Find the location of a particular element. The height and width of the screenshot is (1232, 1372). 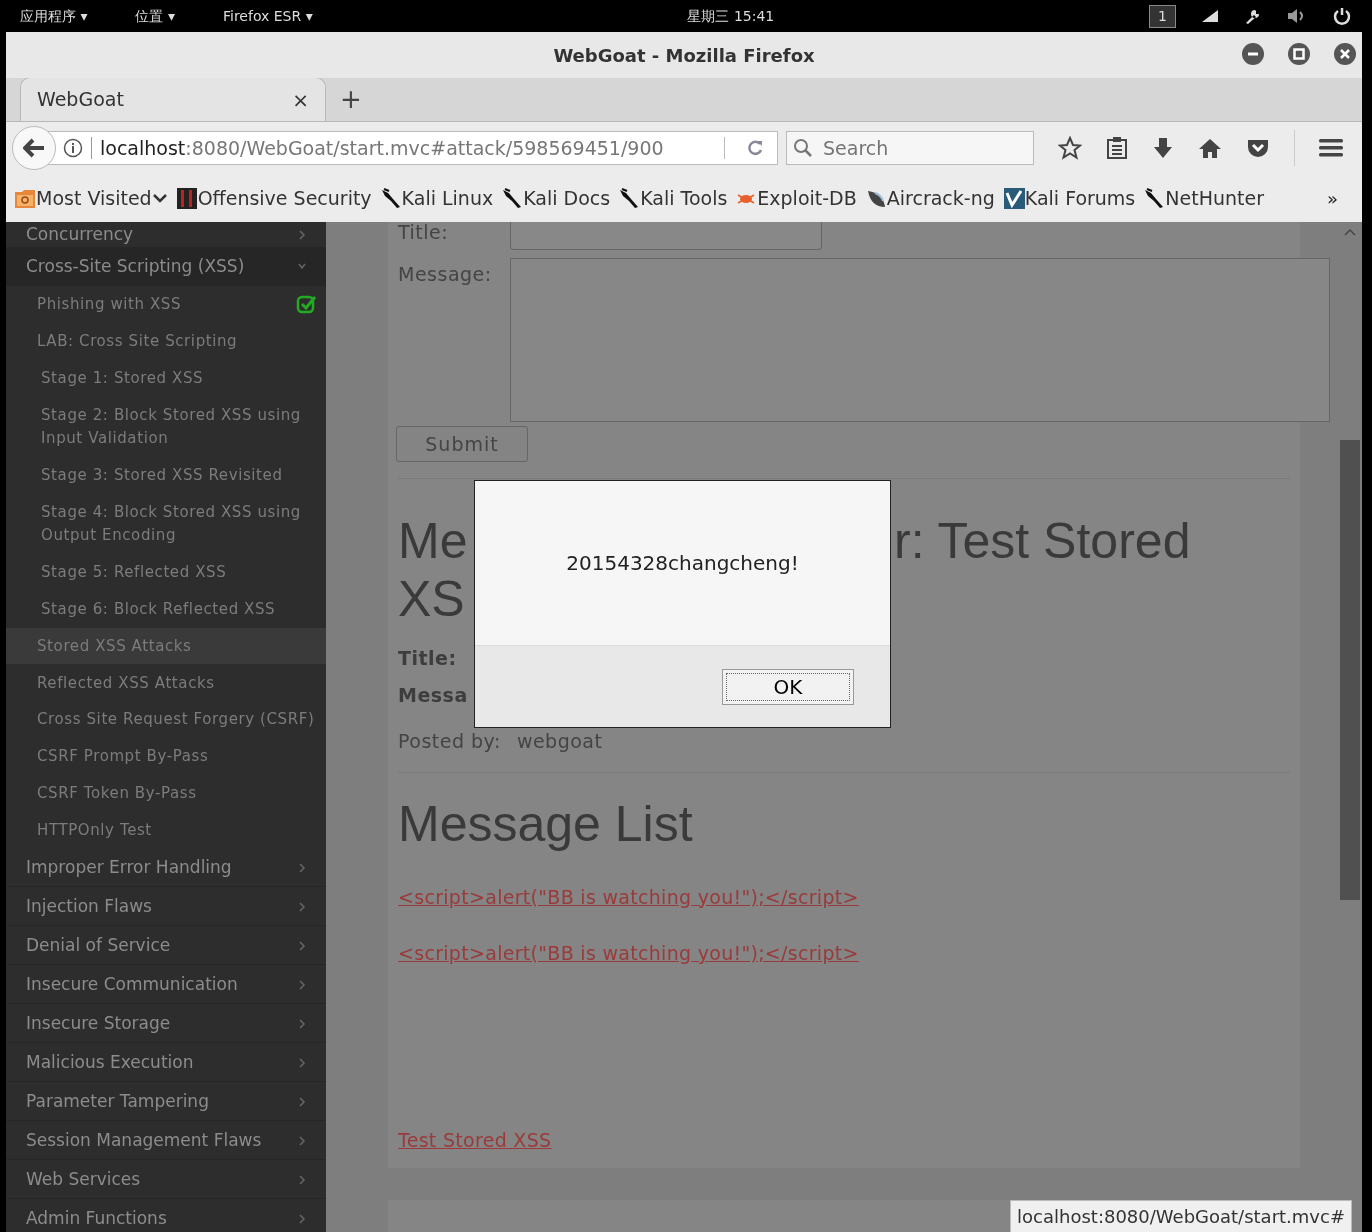

tab-close-button: × is located at coordinates (300, 99).